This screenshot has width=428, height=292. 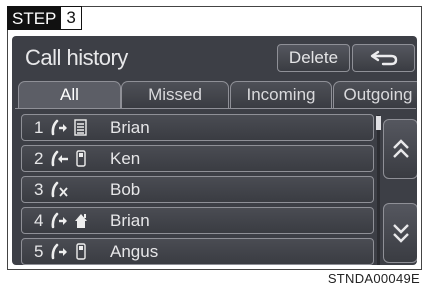 What do you see at coordinates (125, 189) in the screenshot?
I see `contact-name: Bob` at bounding box center [125, 189].